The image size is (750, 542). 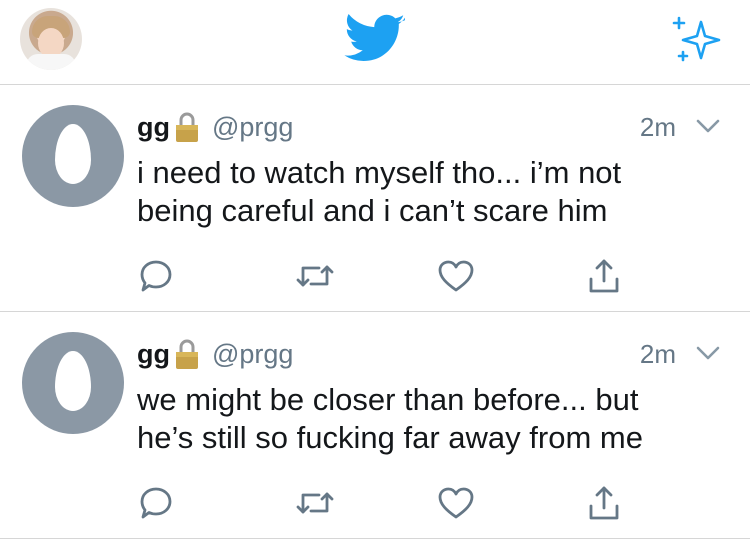 What do you see at coordinates (51, 39) in the screenshot?
I see `profile-avatar` at bounding box center [51, 39].